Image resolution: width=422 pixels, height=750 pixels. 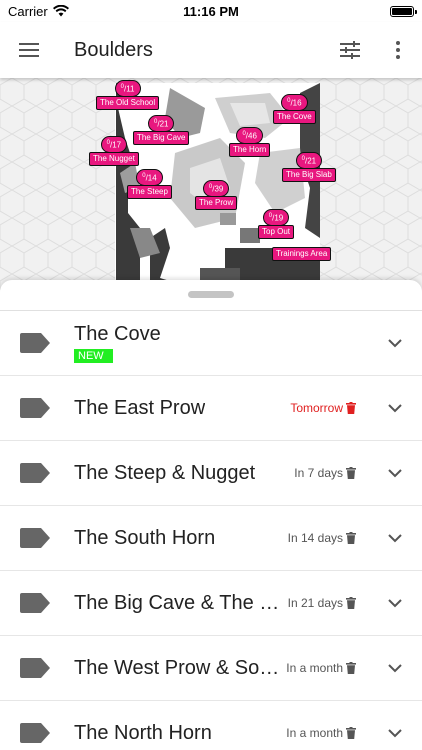 What do you see at coordinates (216, 188) in the screenshot?
I see `marker-progress-badge: 0/39` at bounding box center [216, 188].